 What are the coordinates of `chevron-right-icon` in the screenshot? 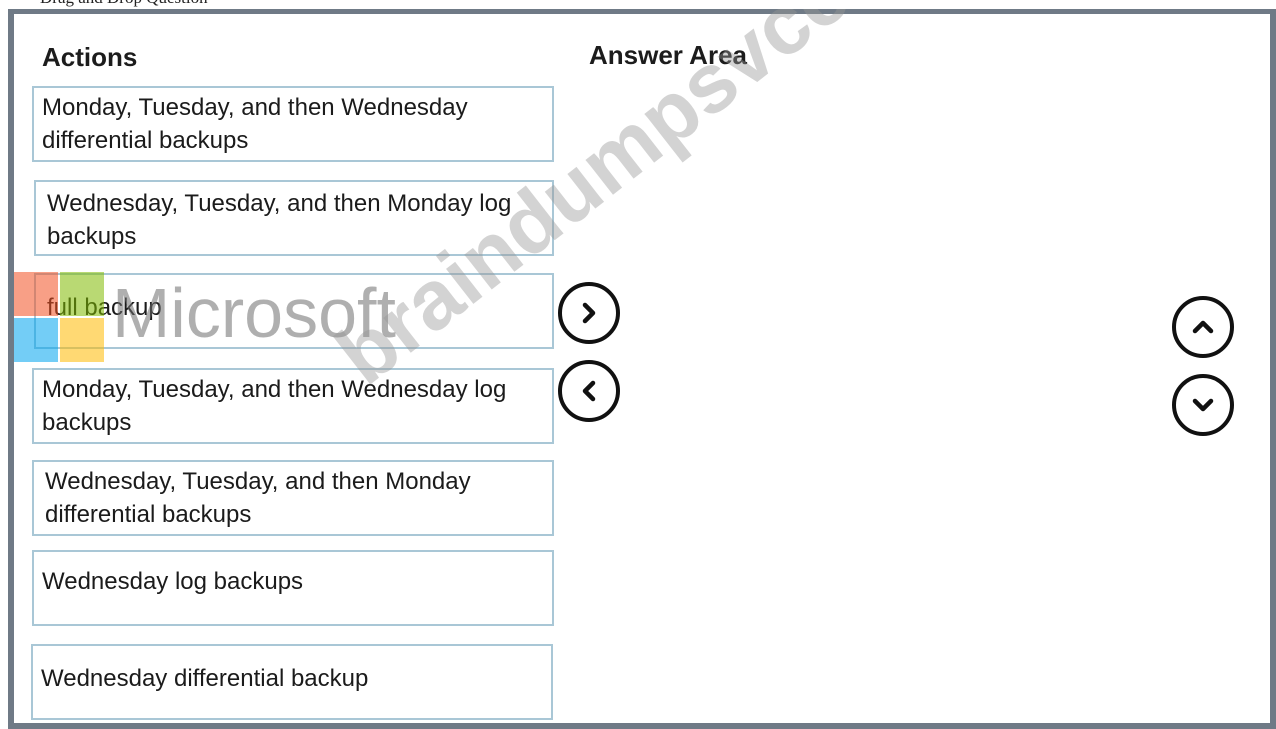 It's located at (589, 313).